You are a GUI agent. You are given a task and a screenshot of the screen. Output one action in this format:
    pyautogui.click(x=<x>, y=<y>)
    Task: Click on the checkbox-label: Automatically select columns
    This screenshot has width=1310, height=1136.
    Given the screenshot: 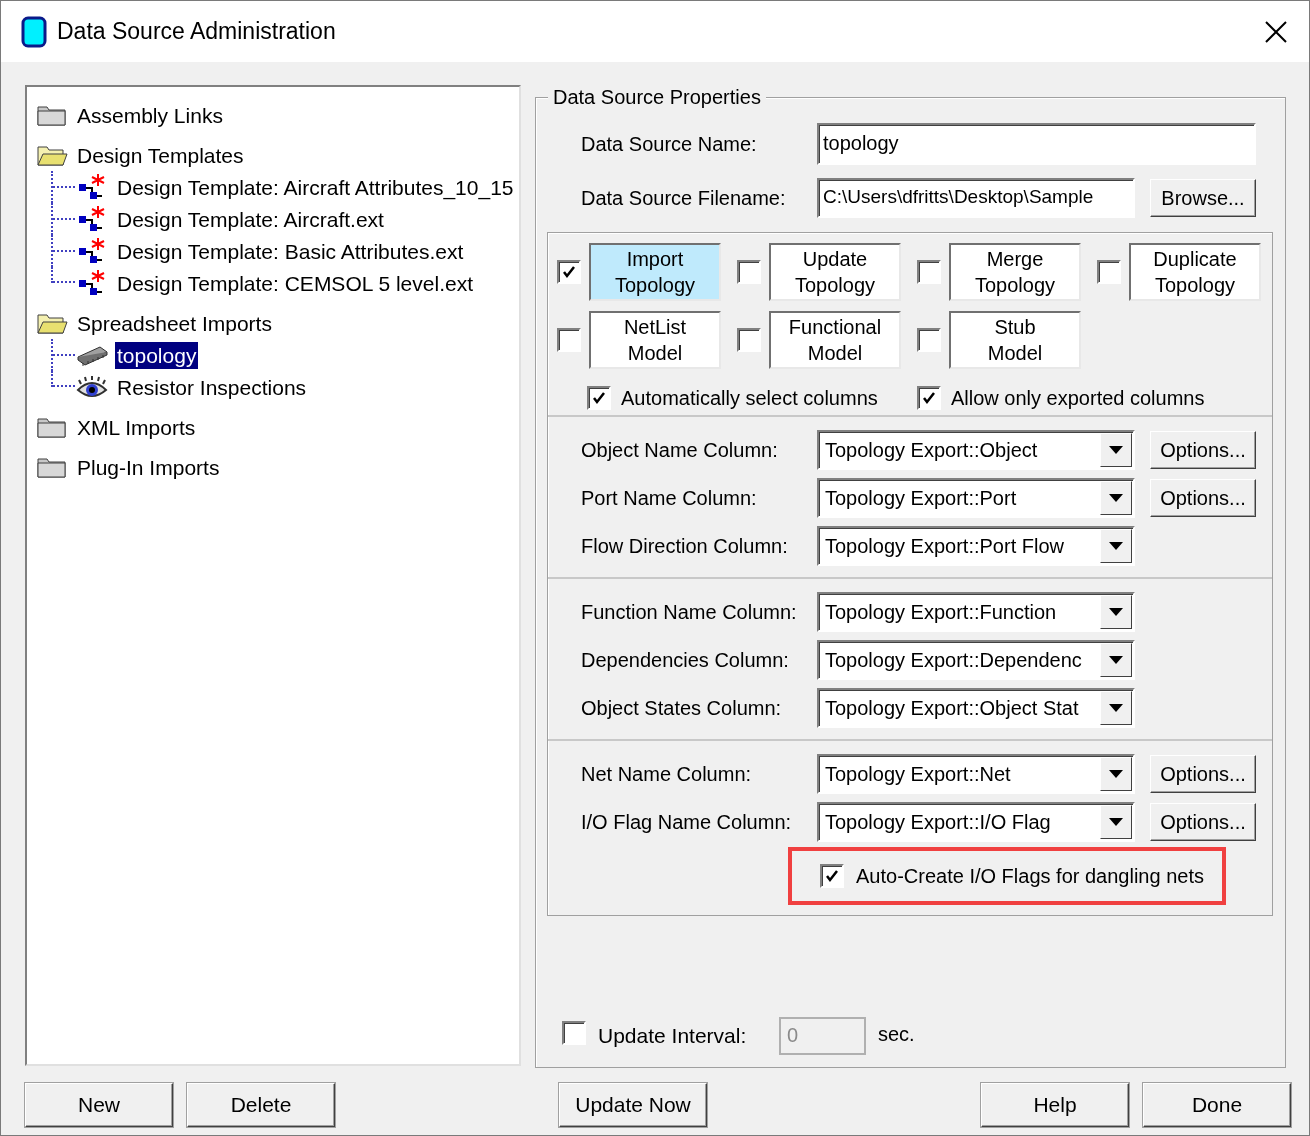 What is the action you would take?
    pyautogui.click(x=749, y=398)
    